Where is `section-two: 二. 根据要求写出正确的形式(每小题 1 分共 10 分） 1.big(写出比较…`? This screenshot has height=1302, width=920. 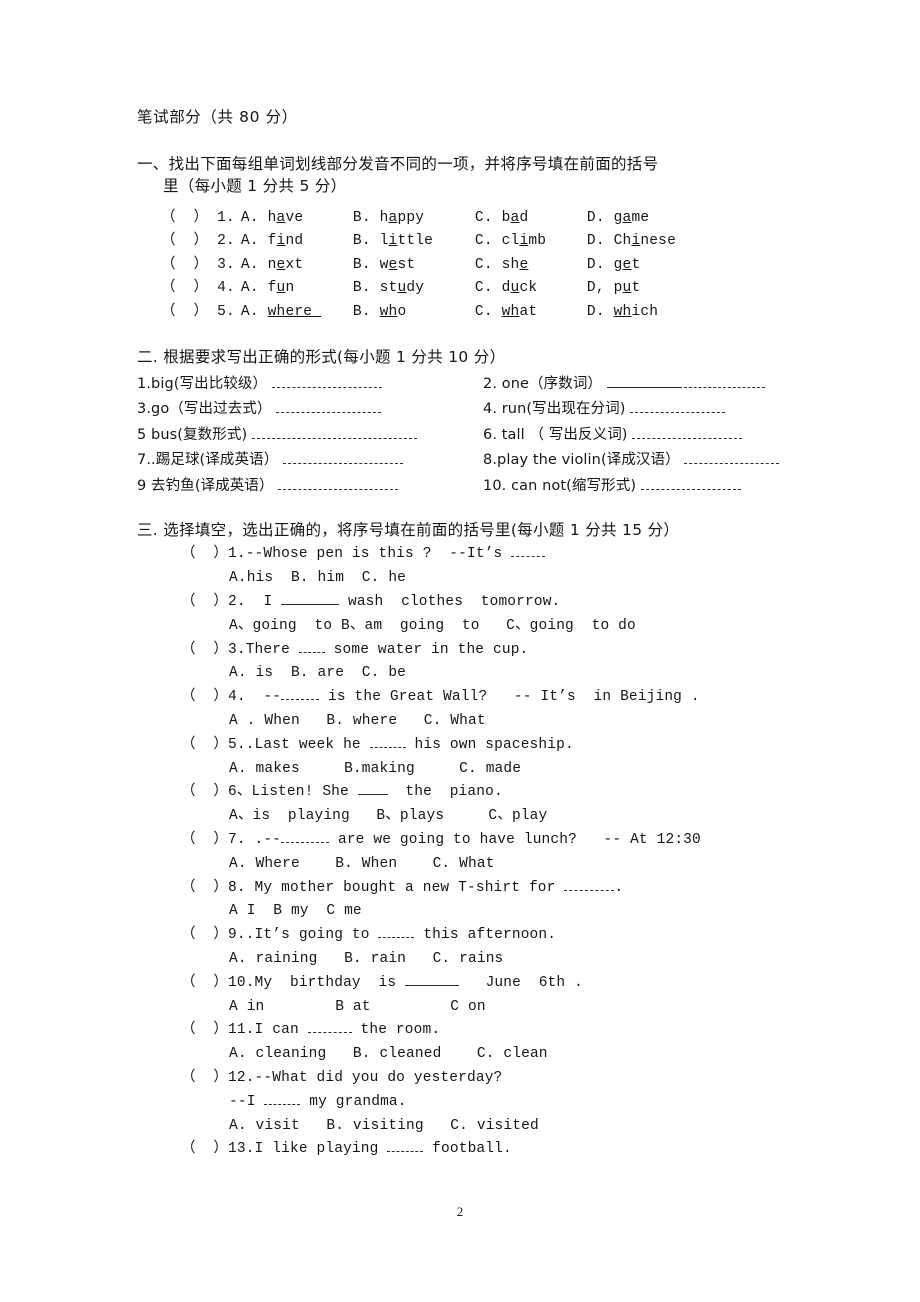 section-two: 二. 根据要求写出正确的形式(每小题 1 分共 10 分） 1.big(写出比较… is located at coordinates (477, 422).